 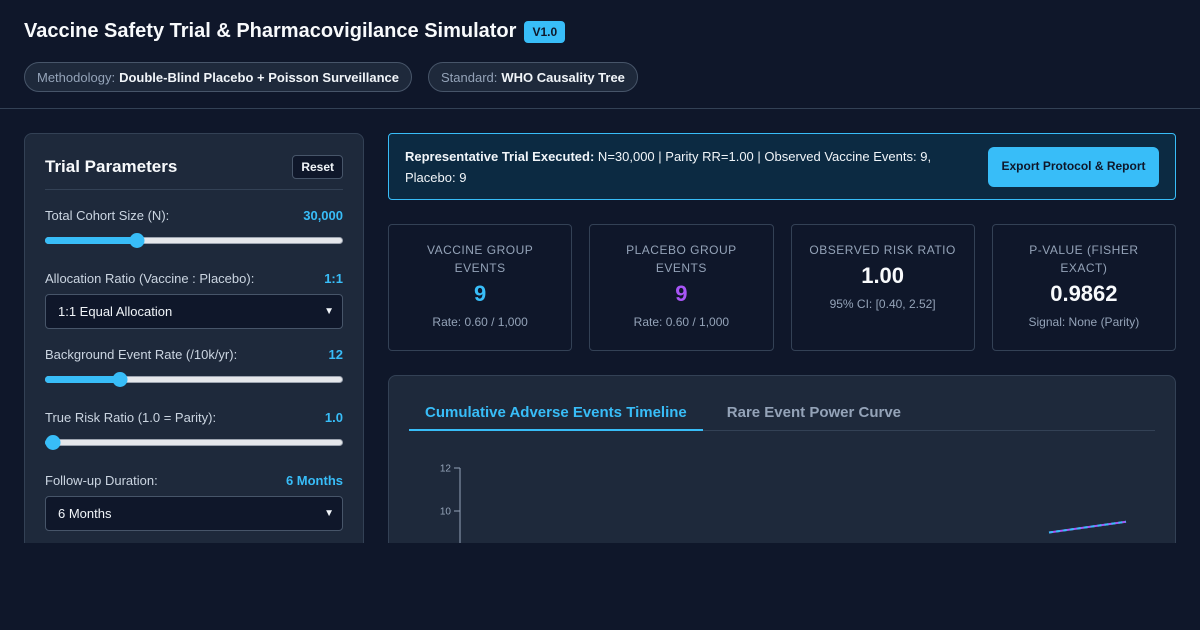 What do you see at coordinates (446, 469) in the screenshot?
I see `y-tick-label: 12` at bounding box center [446, 469].